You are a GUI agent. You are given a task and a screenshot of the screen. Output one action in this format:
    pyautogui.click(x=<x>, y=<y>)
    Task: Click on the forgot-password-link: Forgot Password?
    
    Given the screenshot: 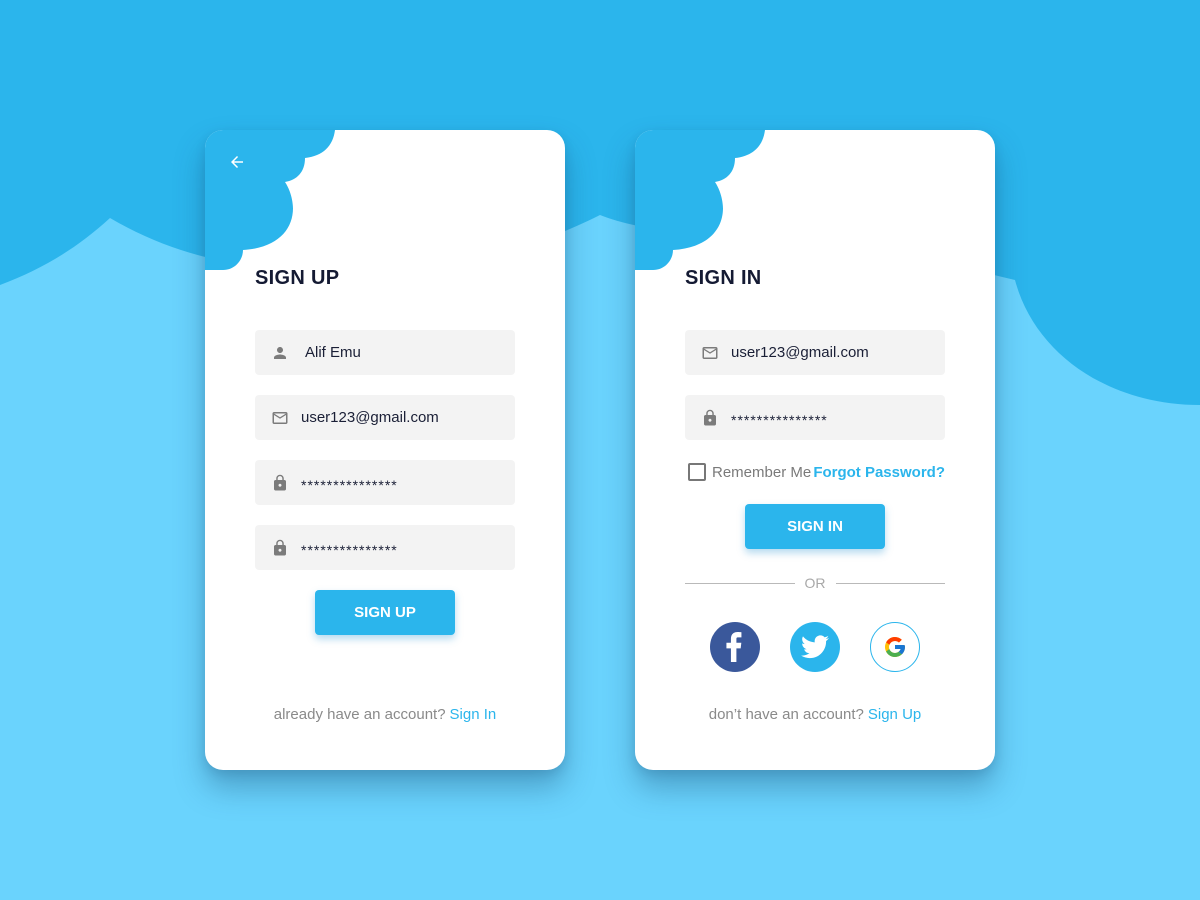 What is the action you would take?
    pyautogui.click(x=879, y=472)
    